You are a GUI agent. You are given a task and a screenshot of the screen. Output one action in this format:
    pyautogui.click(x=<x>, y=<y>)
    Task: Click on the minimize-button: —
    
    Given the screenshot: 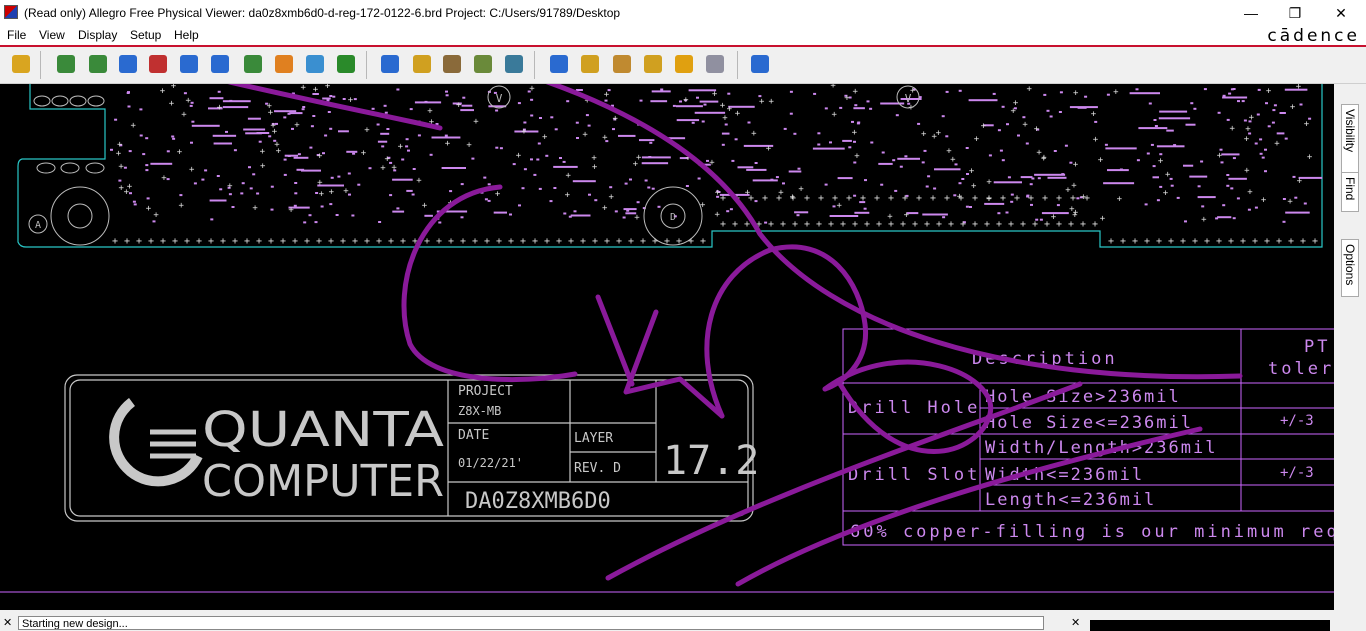 What is the action you would take?
    pyautogui.click(x=1251, y=13)
    